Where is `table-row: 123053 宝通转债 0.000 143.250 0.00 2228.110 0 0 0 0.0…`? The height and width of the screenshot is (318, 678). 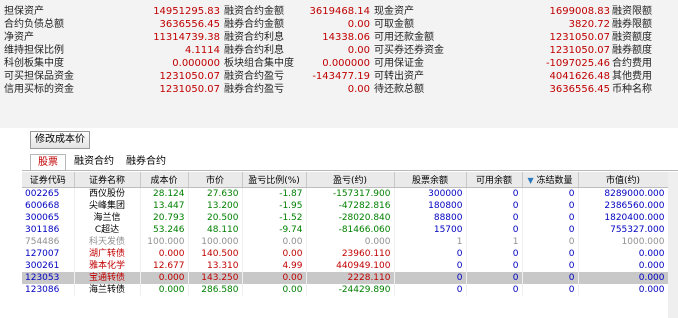
table-row: 123053 宝通转债 0.000 143.250 0.00 2228.110 0 0 0 0.0… is located at coordinates (345, 278).